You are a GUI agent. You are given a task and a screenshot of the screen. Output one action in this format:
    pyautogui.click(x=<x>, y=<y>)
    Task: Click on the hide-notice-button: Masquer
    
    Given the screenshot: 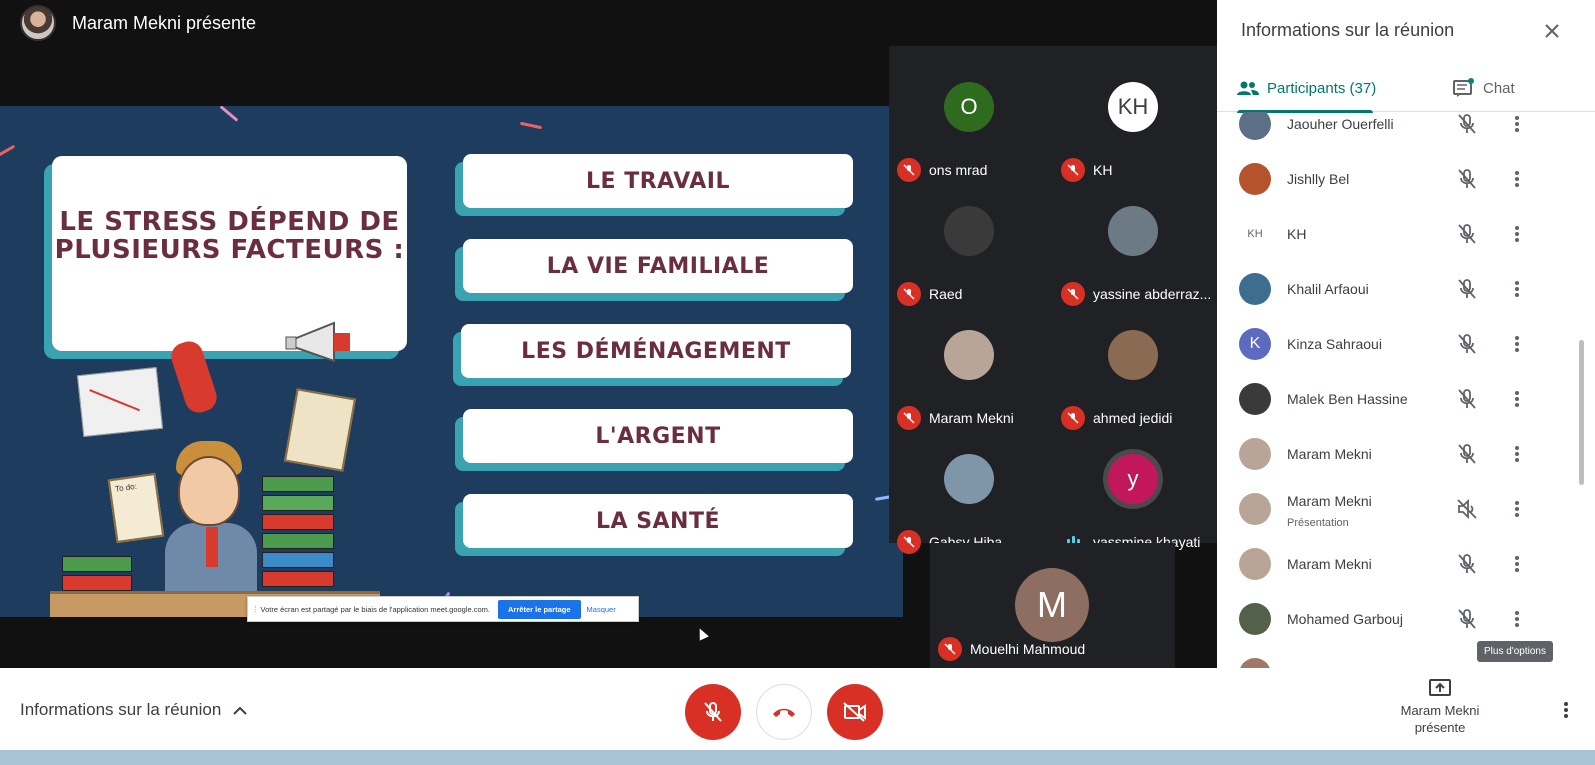 What is the action you would take?
    pyautogui.click(x=601, y=609)
    